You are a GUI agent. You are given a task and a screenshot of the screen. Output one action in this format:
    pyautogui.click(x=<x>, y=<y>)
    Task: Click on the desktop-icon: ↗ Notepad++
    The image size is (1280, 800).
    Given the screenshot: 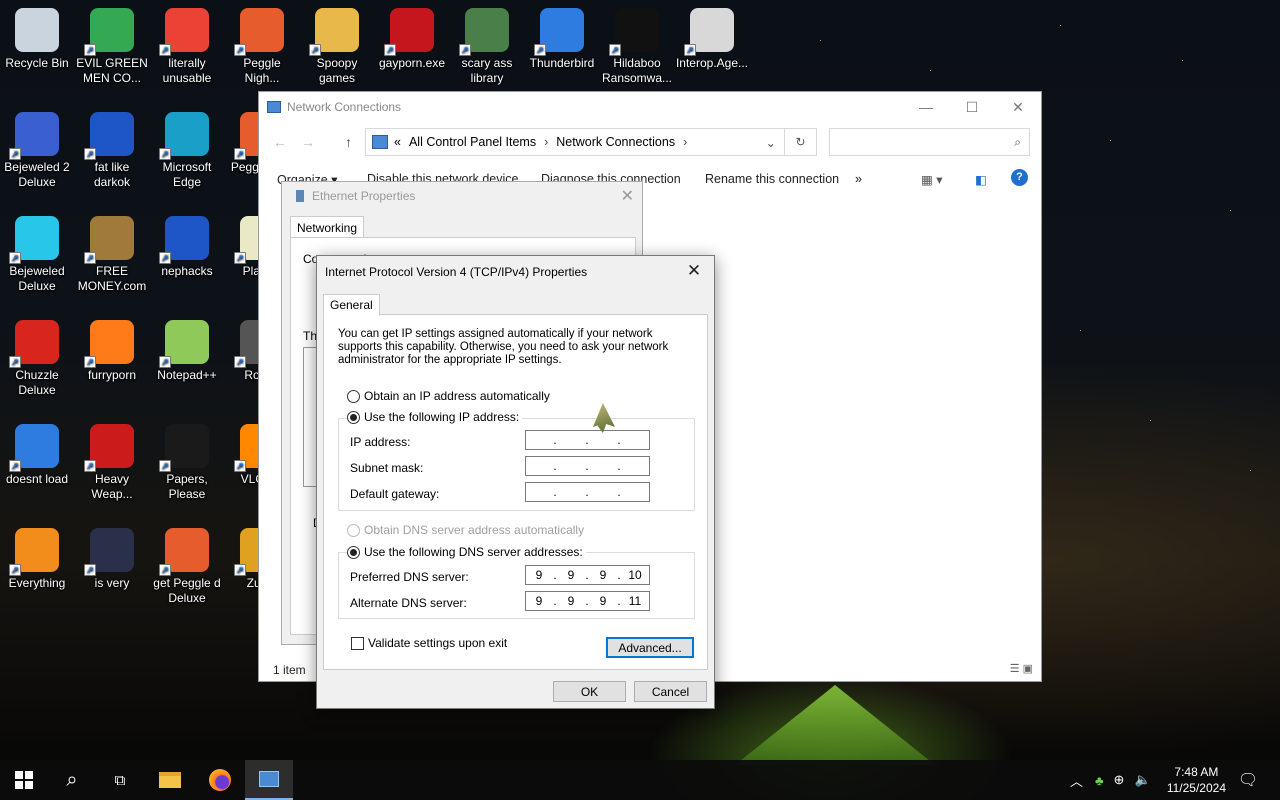 What is the action you would take?
    pyautogui.click(x=187, y=348)
    